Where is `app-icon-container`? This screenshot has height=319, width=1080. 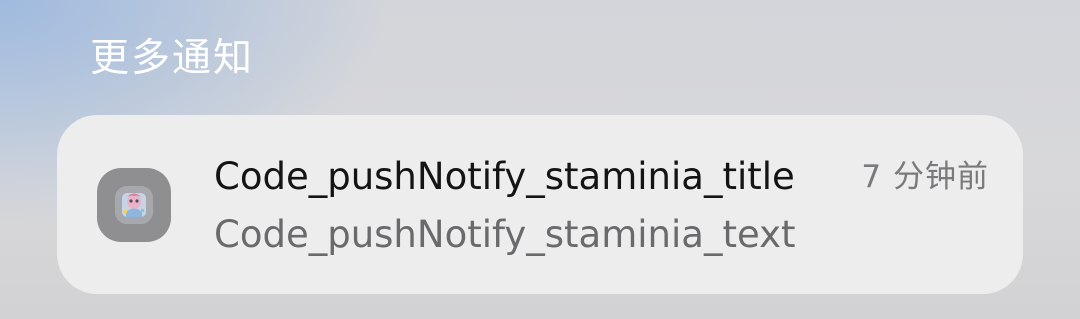
app-icon-container is located at coordinates (134, 205).